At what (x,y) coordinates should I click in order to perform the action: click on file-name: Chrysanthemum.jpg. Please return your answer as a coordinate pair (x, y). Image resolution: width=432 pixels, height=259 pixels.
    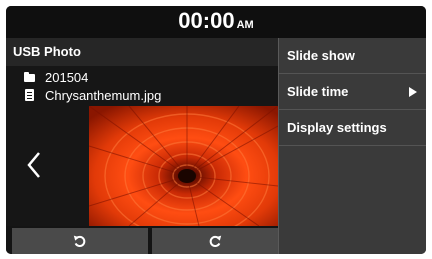
    Looking at the image, I should click on (103, 95).